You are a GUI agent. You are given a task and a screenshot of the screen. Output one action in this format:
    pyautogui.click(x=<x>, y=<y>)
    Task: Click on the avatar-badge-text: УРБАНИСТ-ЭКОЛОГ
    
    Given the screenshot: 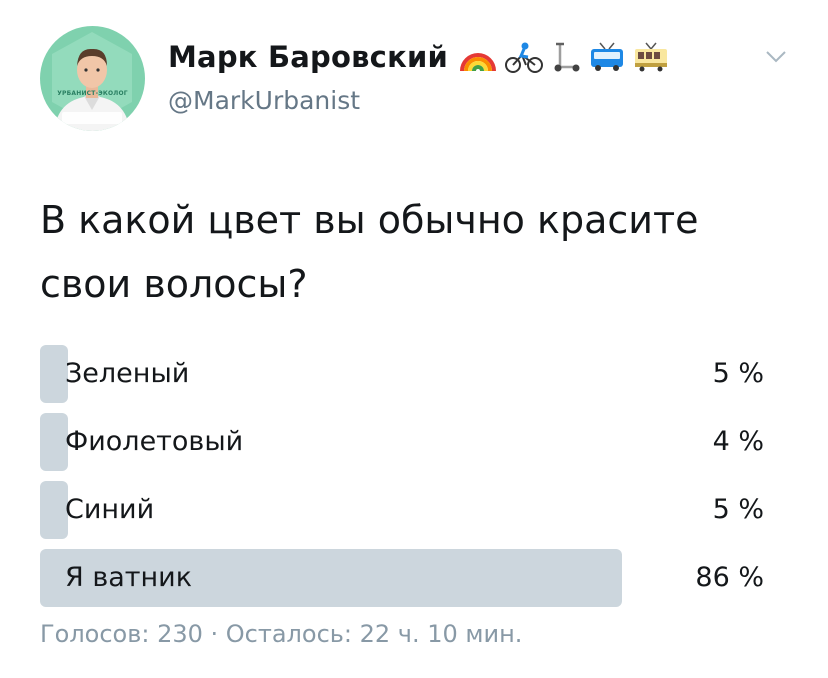 What is the action you would take?
    pyautogui.click(x=92, y=93)
    